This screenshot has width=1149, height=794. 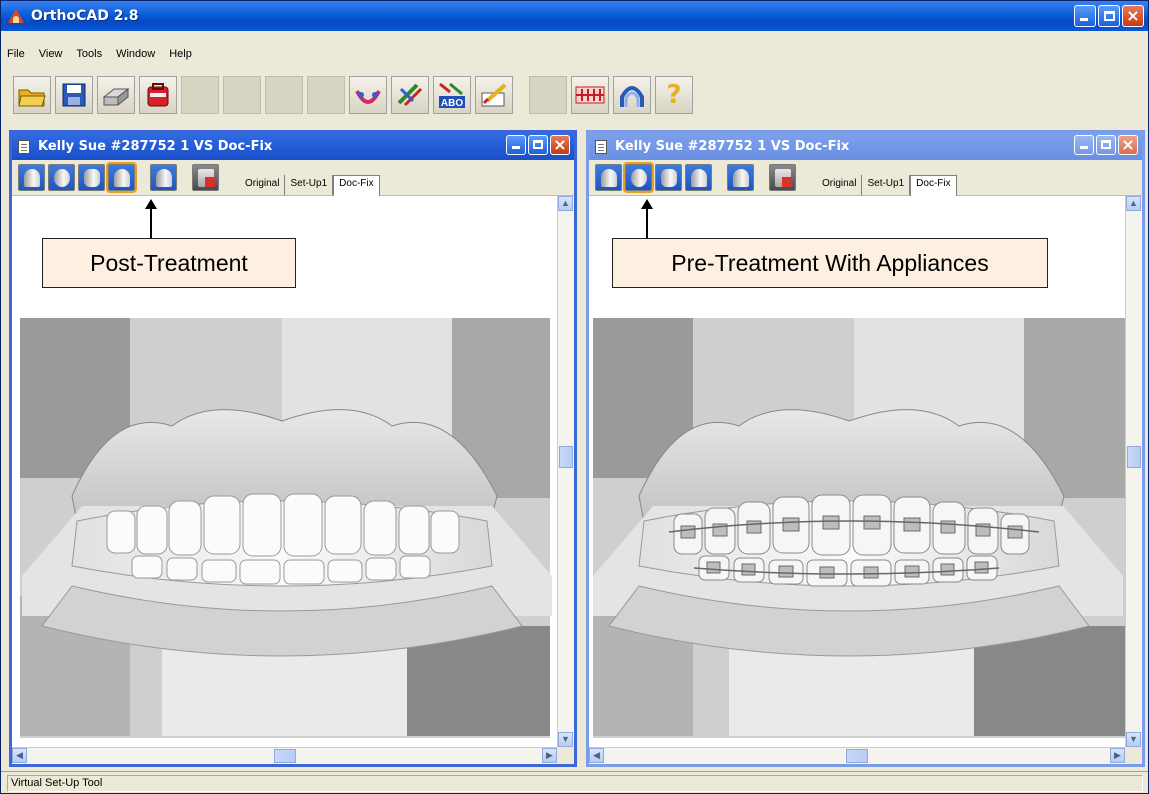 I want to click on menu-file: File, so click(x=16, y=54).